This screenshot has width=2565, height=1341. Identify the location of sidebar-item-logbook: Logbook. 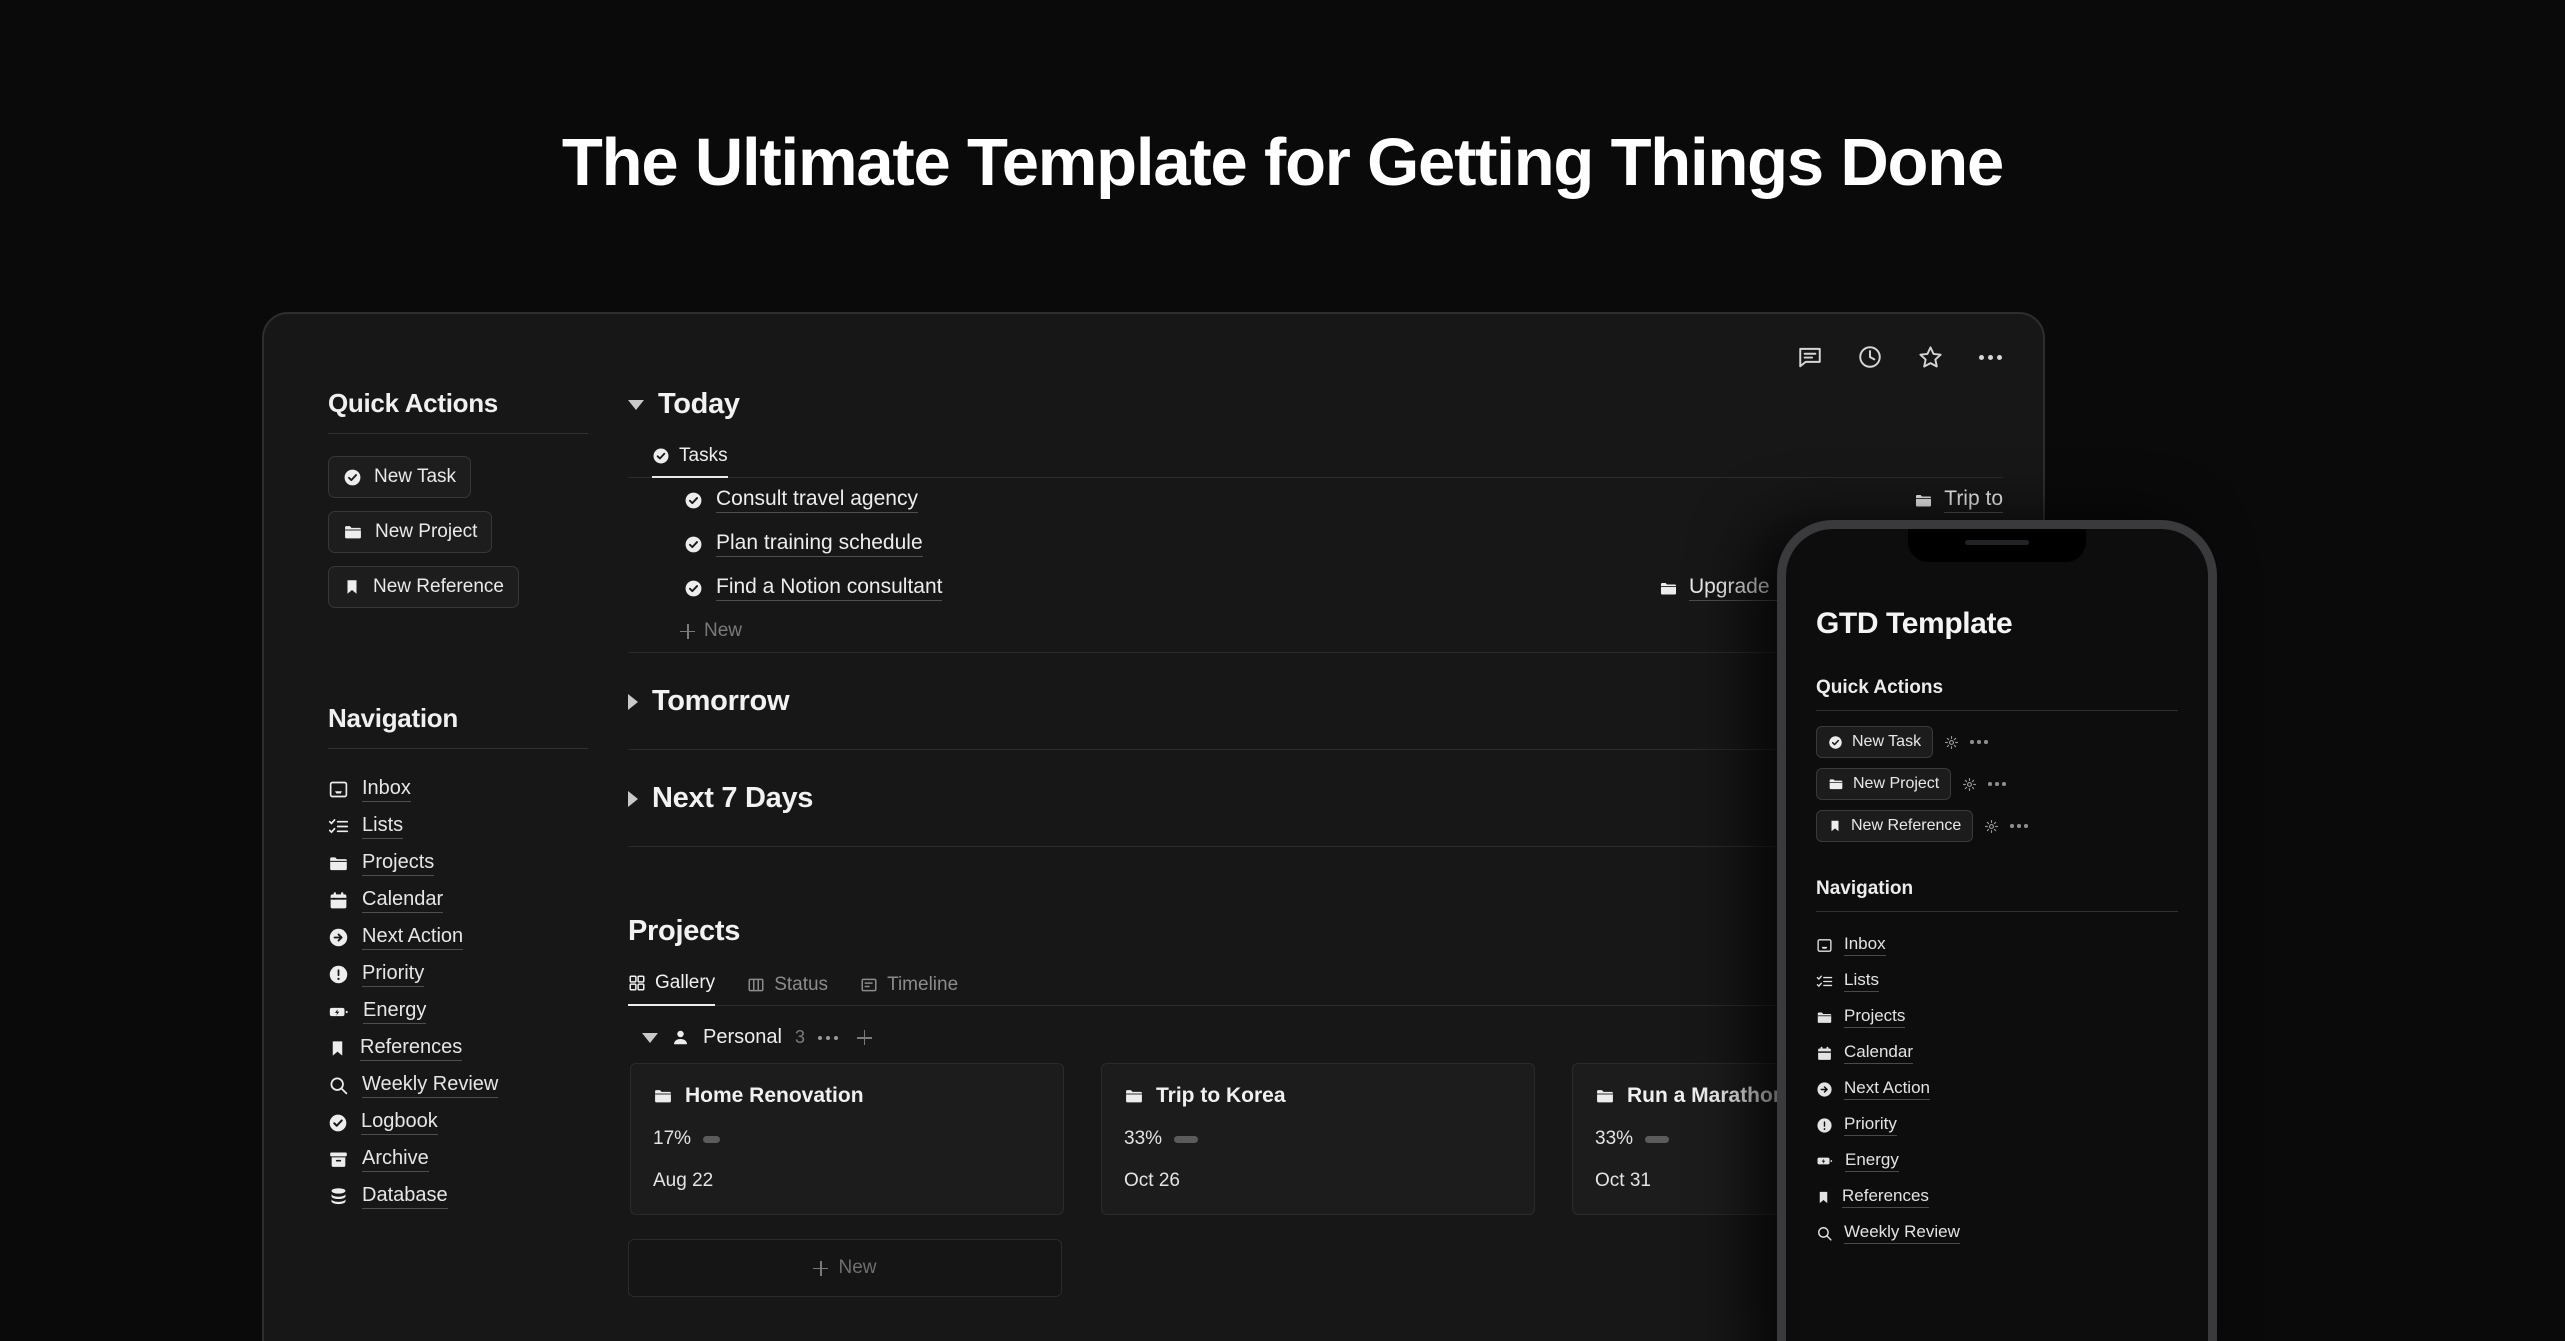
(458, 1122).